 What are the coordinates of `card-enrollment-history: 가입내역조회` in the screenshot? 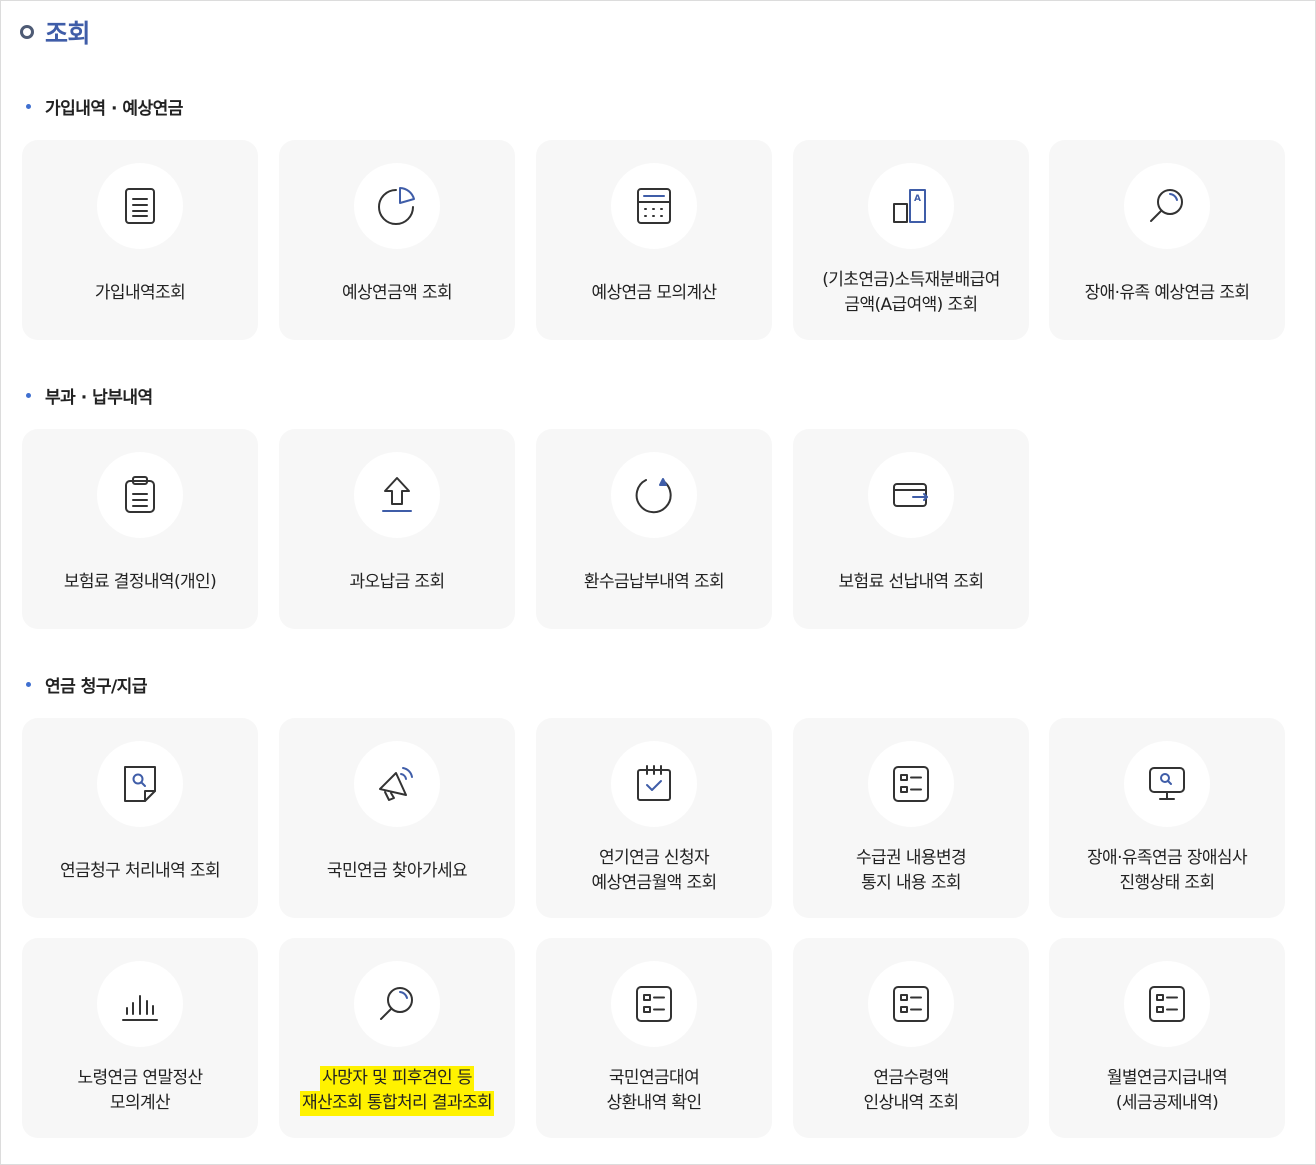 It's located at (140, 240).